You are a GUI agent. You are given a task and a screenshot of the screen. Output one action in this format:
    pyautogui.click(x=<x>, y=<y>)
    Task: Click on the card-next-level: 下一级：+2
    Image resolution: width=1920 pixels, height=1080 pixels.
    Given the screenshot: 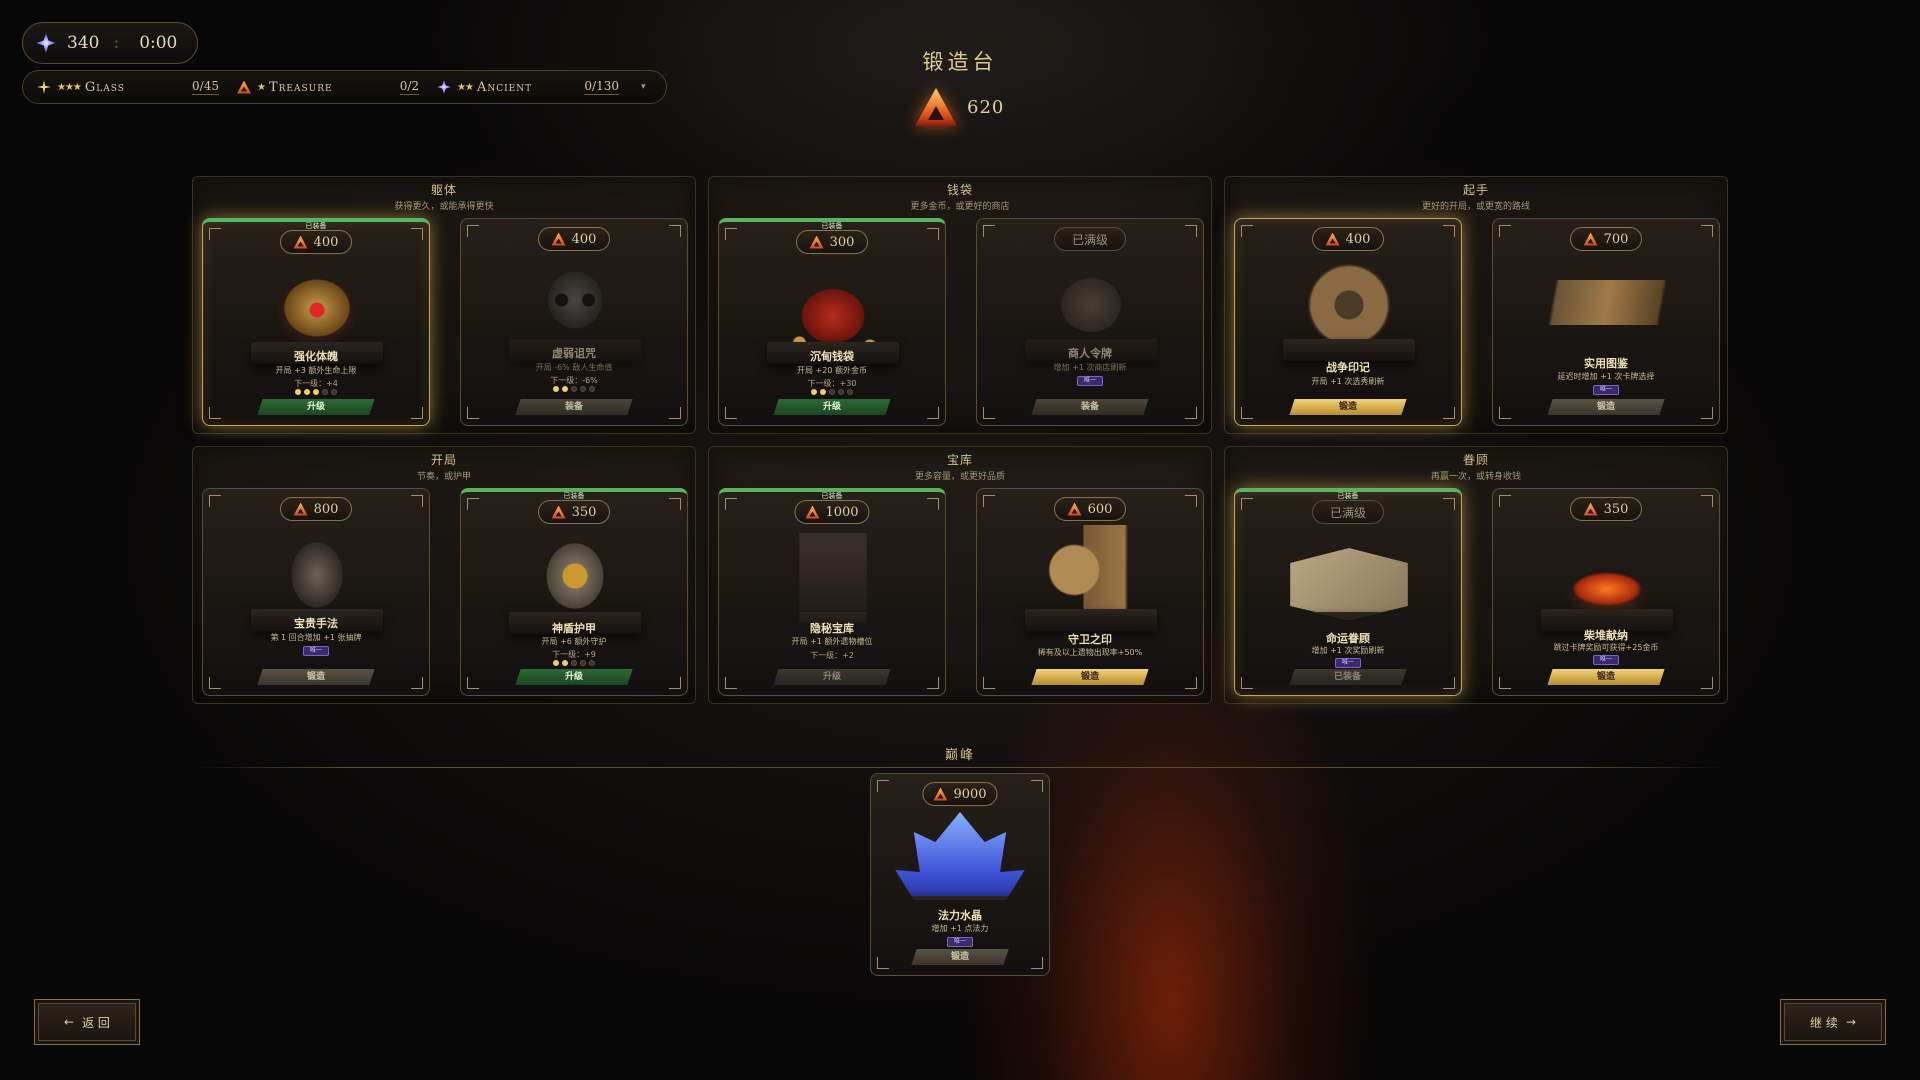 What is the action you would take?
    pyautogui.click(x=832, y=655)
    